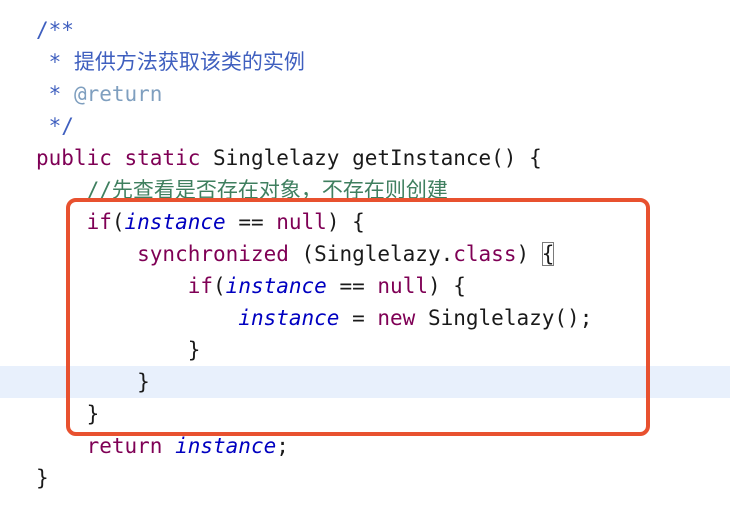 The width and height of the screenshot is (730, 530). I want to click on code-token: ;, so click(282, 446).